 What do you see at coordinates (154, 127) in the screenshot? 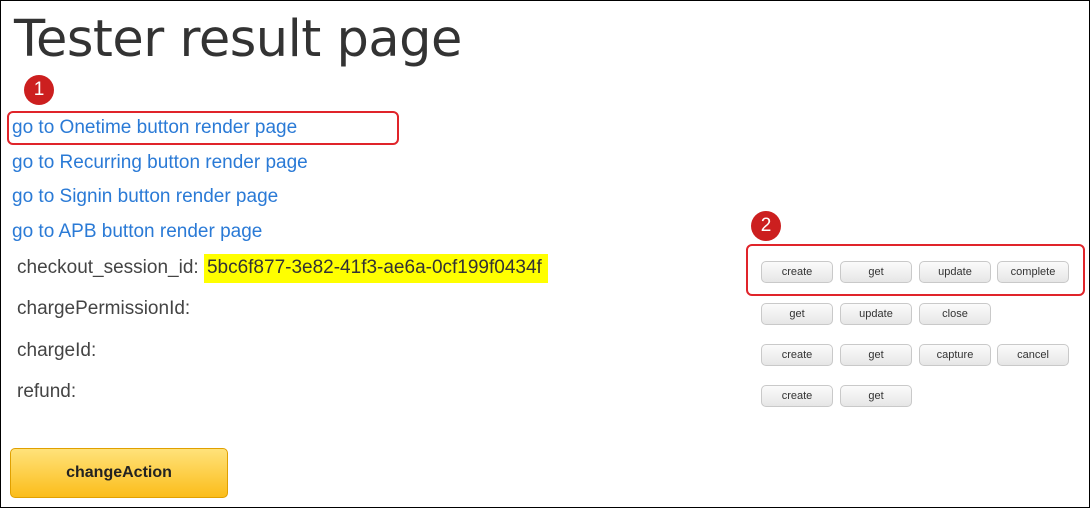
I see `link-onetime-render: go to Onetime button render page` at bounding box center [154, 127].